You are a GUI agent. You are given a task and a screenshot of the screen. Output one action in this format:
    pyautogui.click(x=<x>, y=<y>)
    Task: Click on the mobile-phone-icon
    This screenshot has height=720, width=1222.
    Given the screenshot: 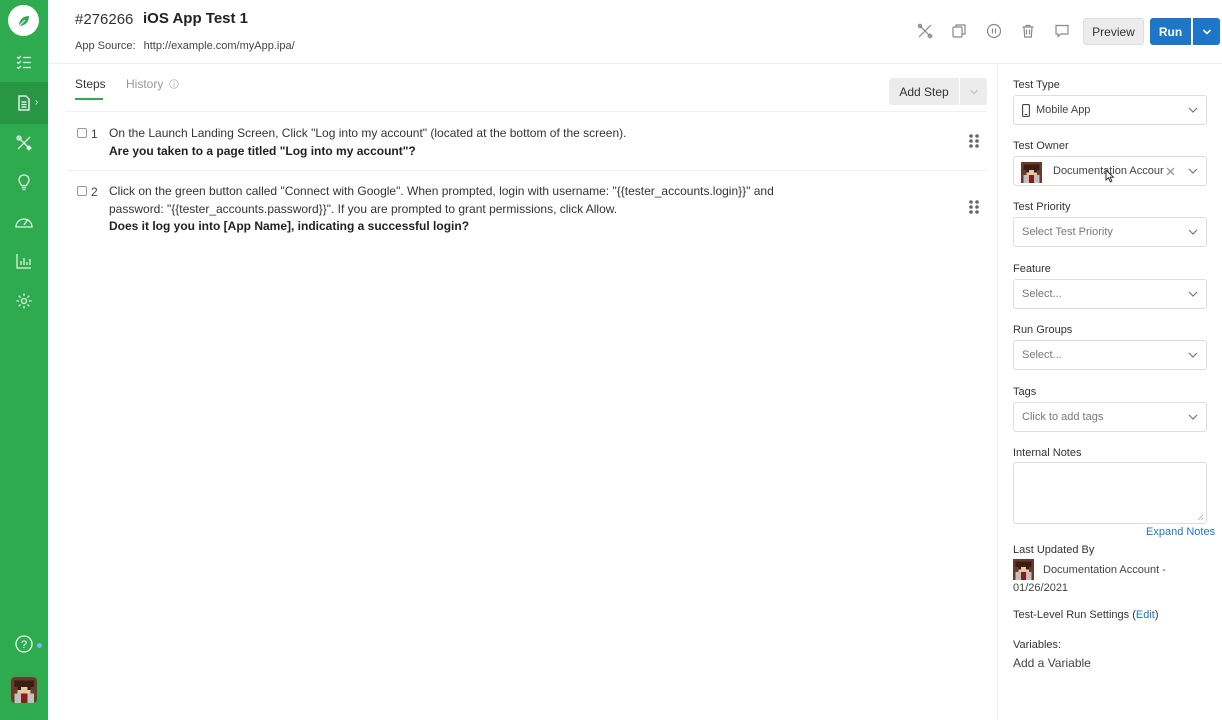 What is the action you would take?
    pyautogui.click(x=1026, y=110)
    